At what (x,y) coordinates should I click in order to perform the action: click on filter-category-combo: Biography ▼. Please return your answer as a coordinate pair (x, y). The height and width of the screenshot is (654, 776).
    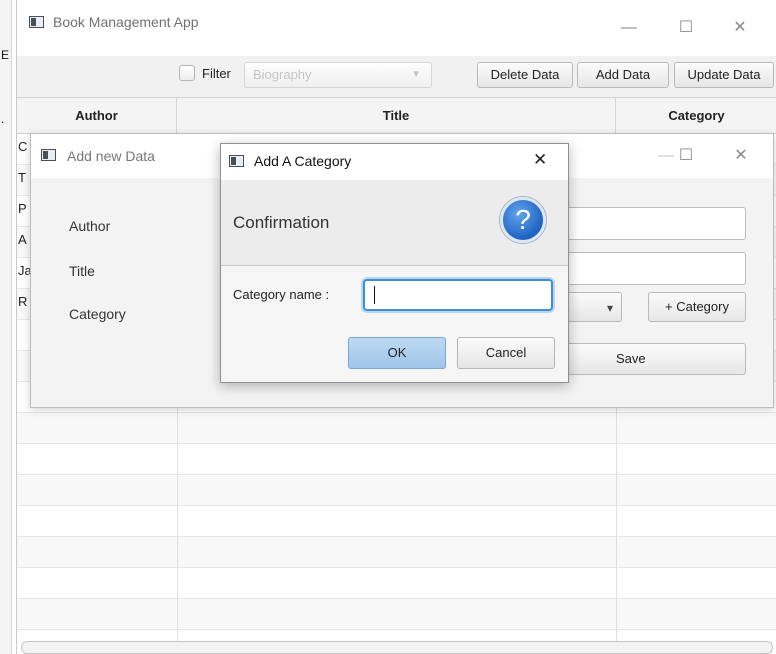
    Looking at the image, I should click on (338, 75).